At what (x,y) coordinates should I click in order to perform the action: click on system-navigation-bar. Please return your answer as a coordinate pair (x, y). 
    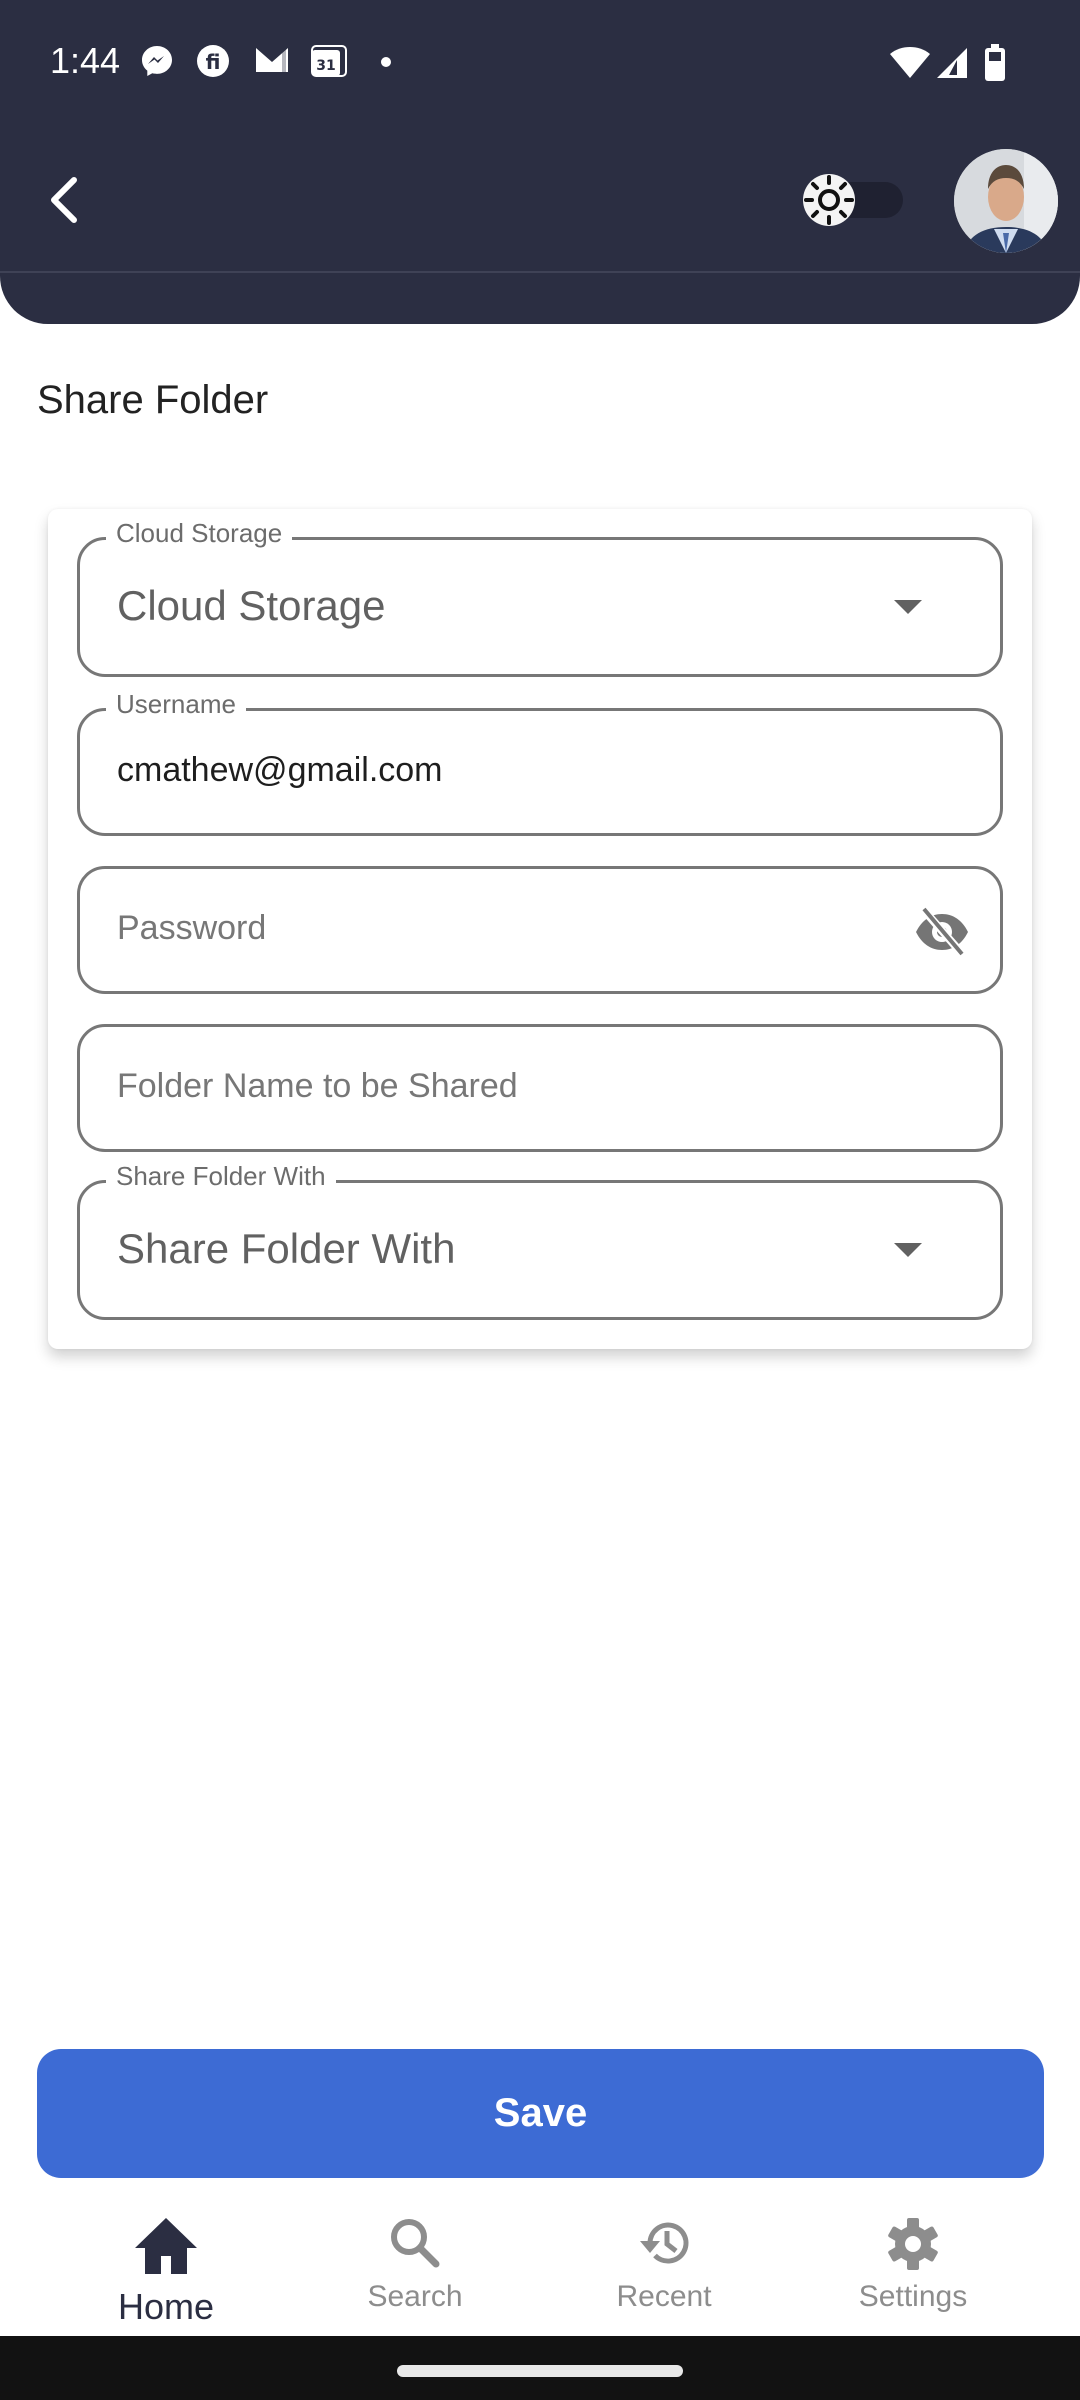
    Looking at the image, I should click on (540, 2368).